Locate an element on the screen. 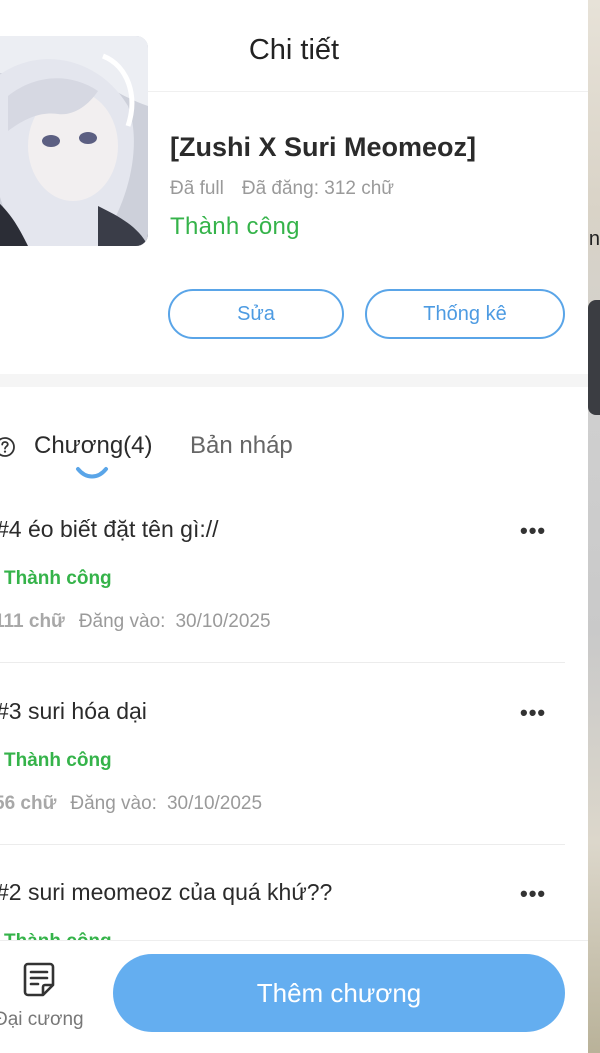 The height and width of the screenshot is (1053, 600). background-dark-shape is located at coordinates (594, 357).